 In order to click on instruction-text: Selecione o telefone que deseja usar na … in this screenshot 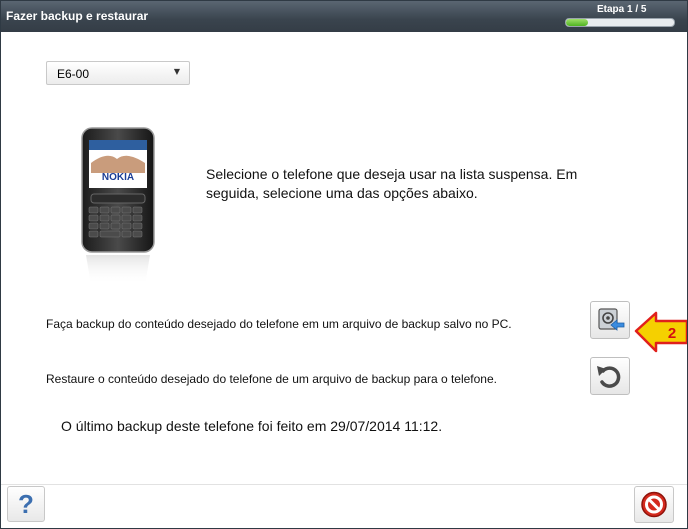, I will do `click(392, 183)`.